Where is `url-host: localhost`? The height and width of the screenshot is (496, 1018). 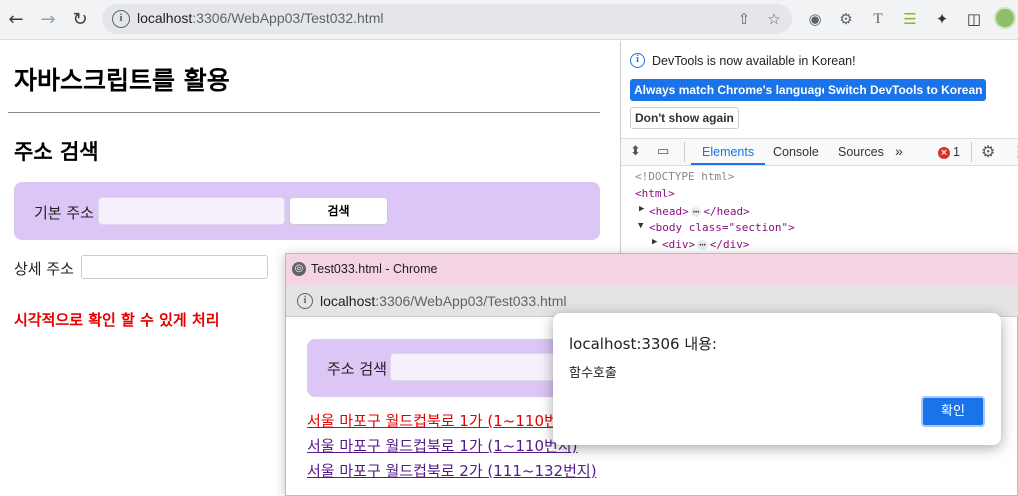 url-host: localhost is located at coordinates (165, 18).